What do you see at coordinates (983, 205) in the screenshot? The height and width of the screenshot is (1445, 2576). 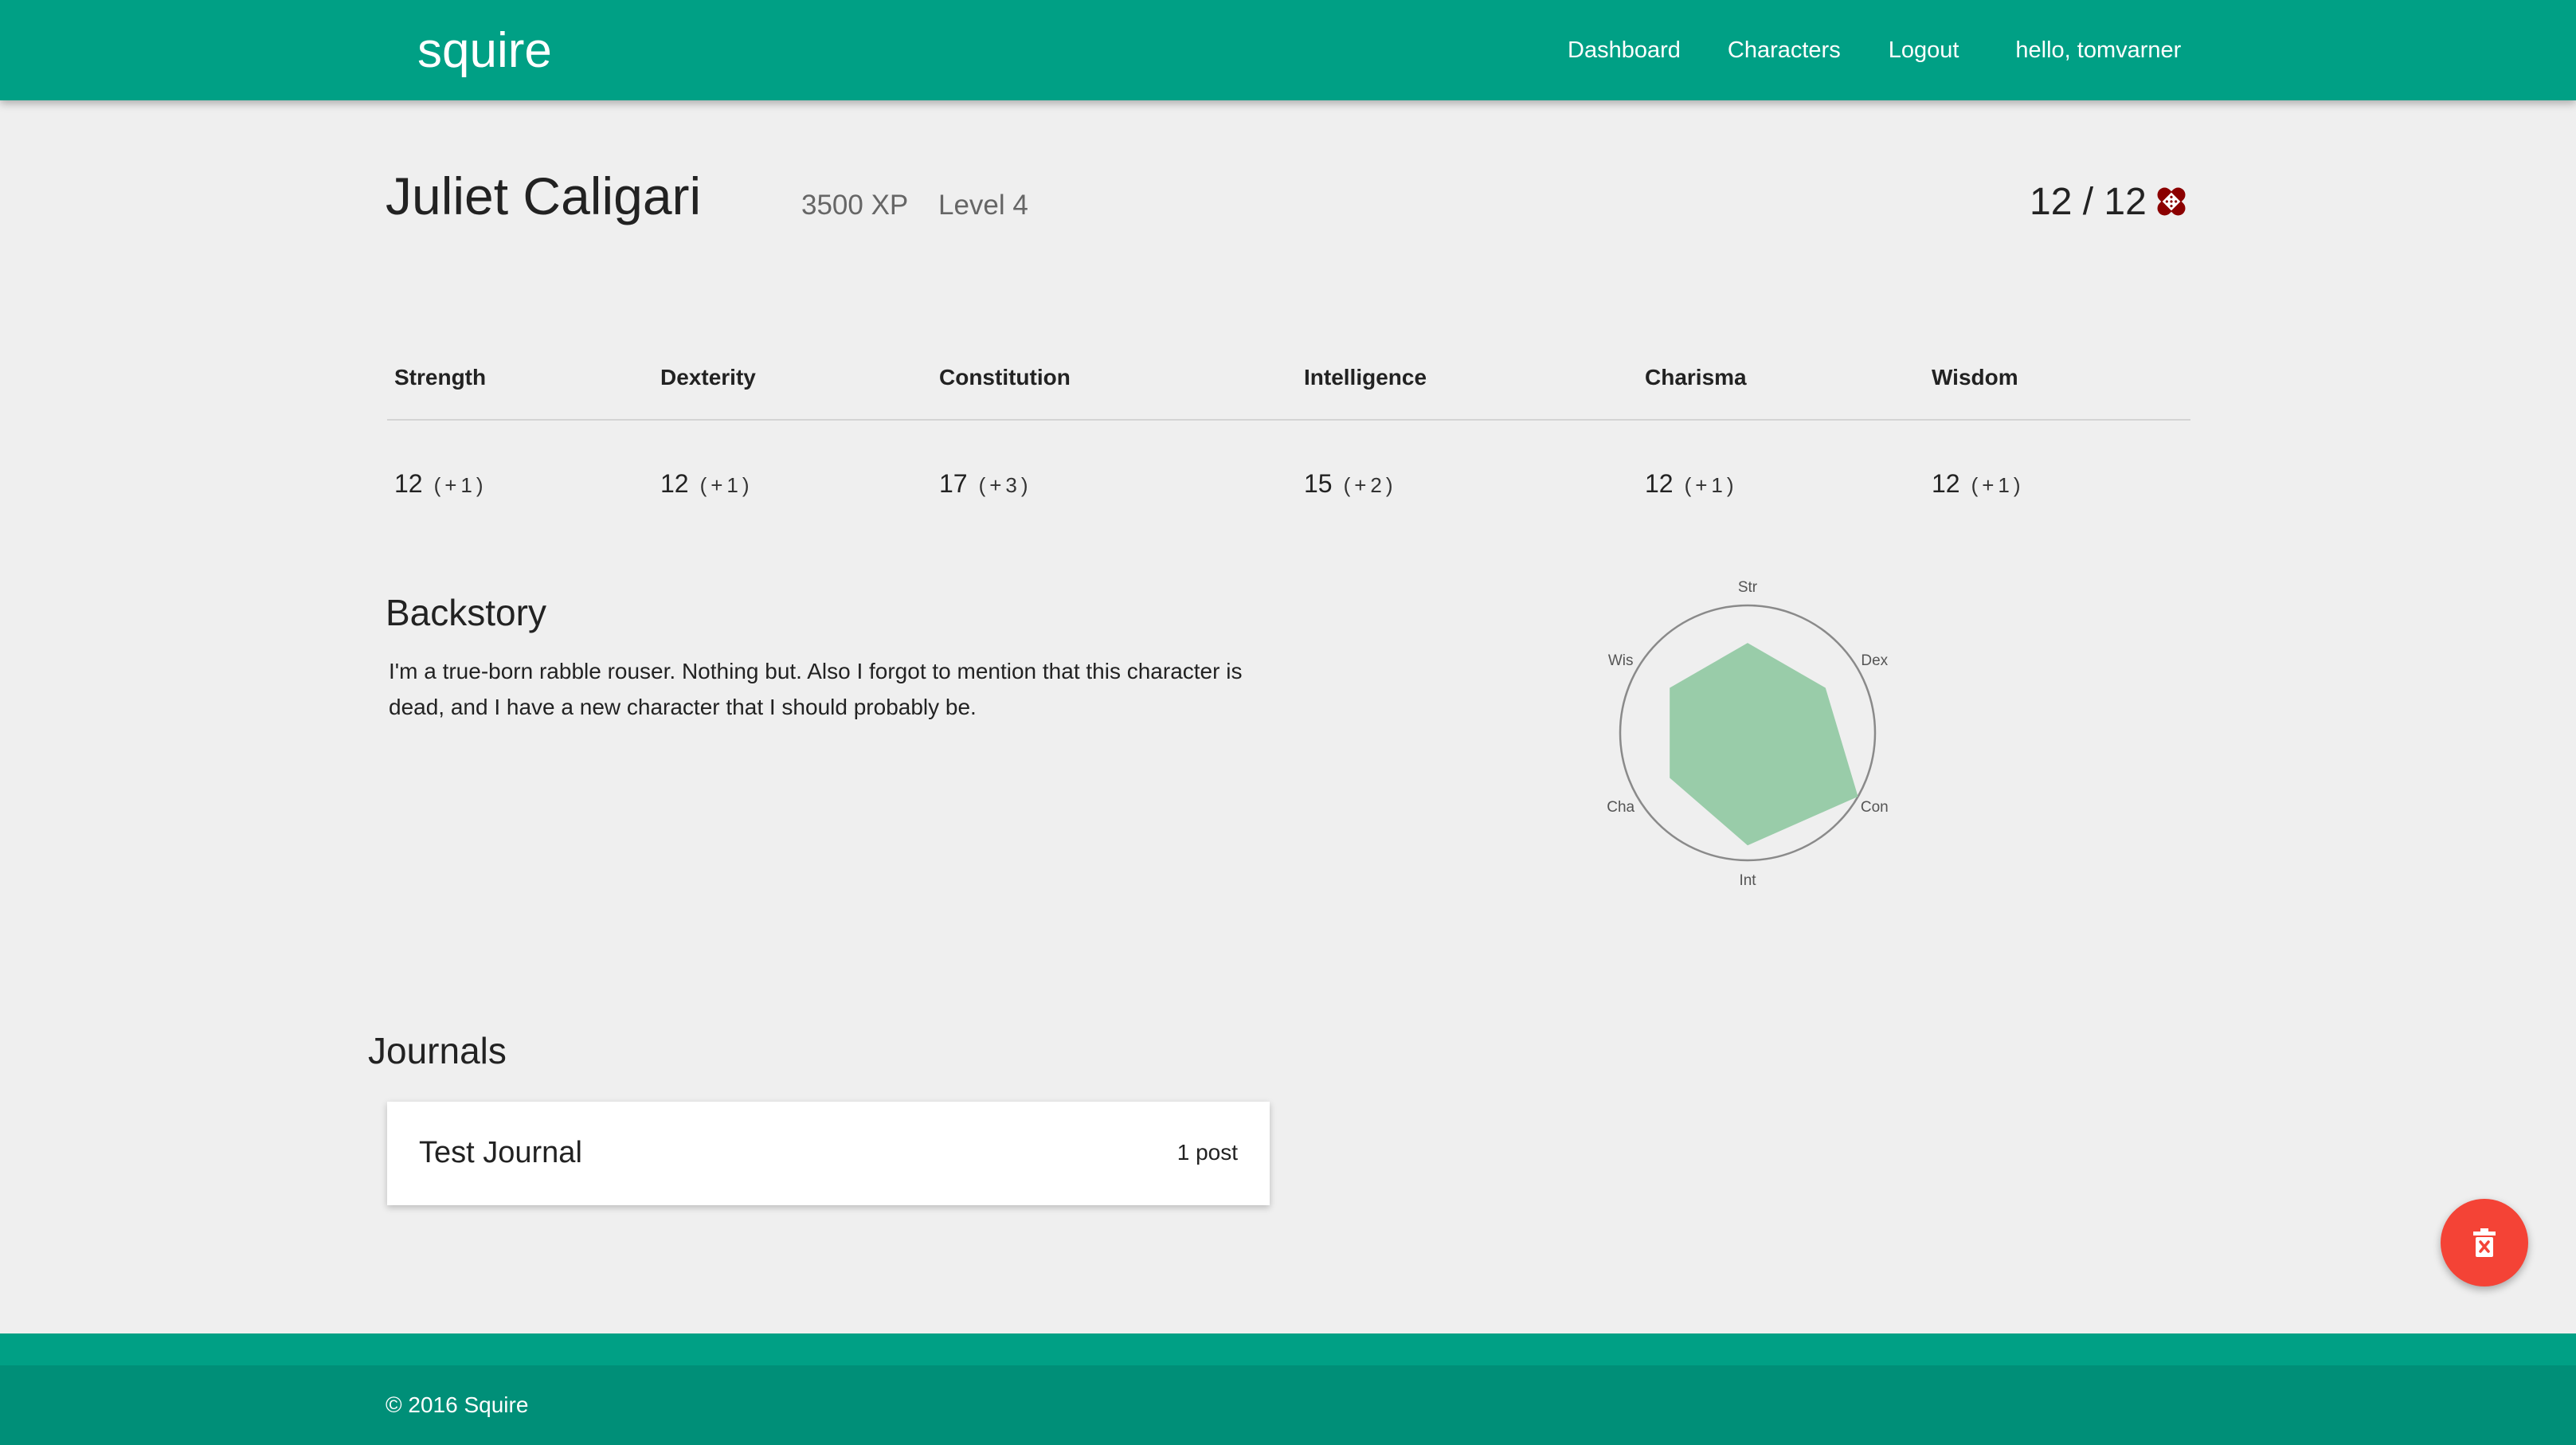 I see `character-level: Level 4` at bounding box center [983, 205].